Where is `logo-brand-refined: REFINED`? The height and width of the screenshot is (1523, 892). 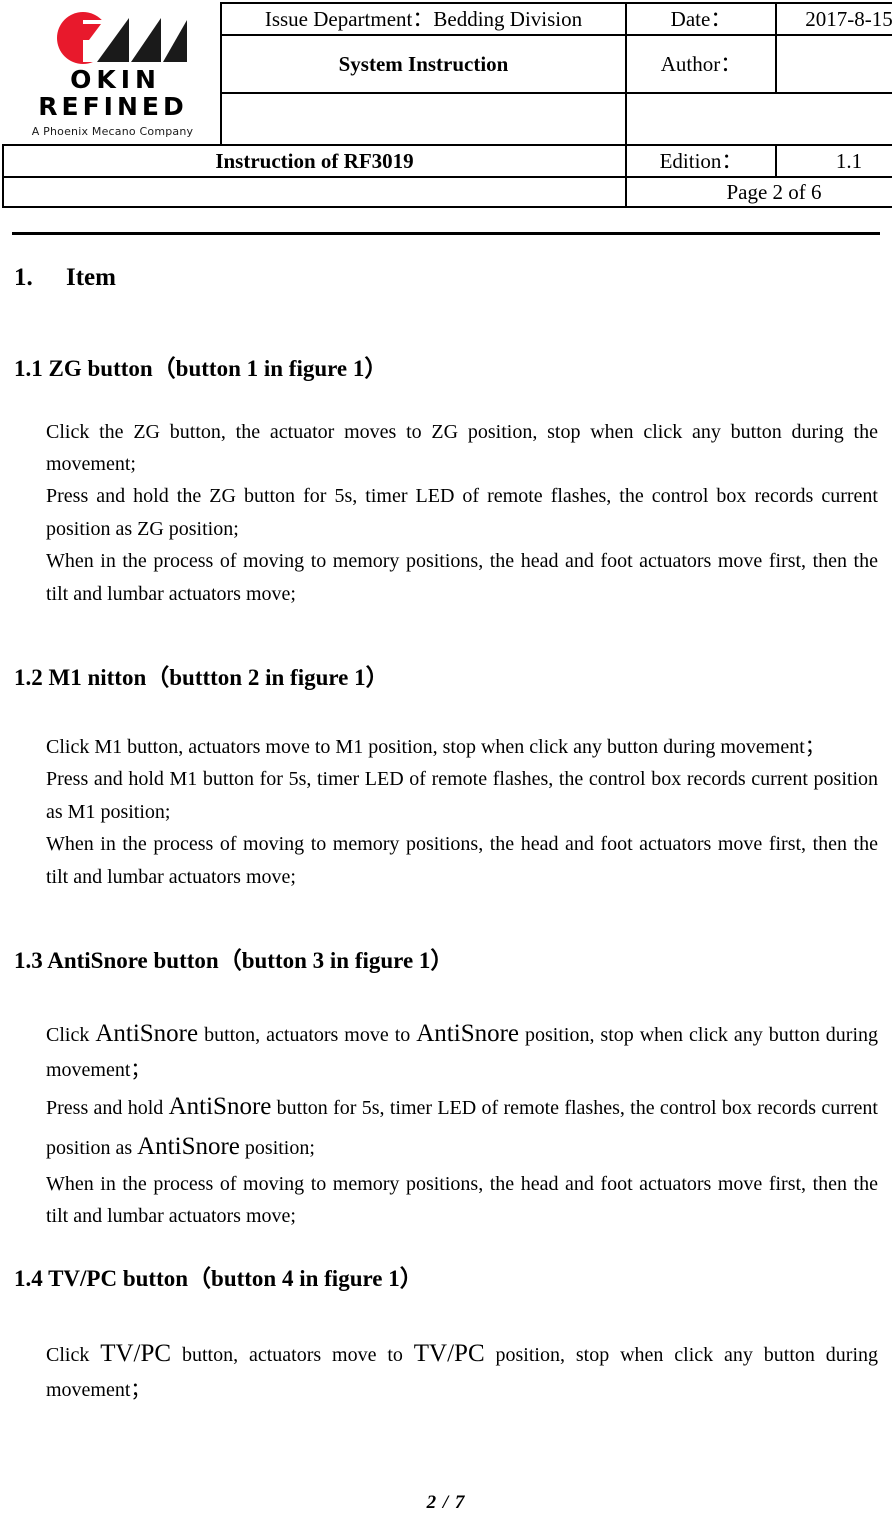
logo-brand-refined: REFINED is located at coordinates (113, 106).